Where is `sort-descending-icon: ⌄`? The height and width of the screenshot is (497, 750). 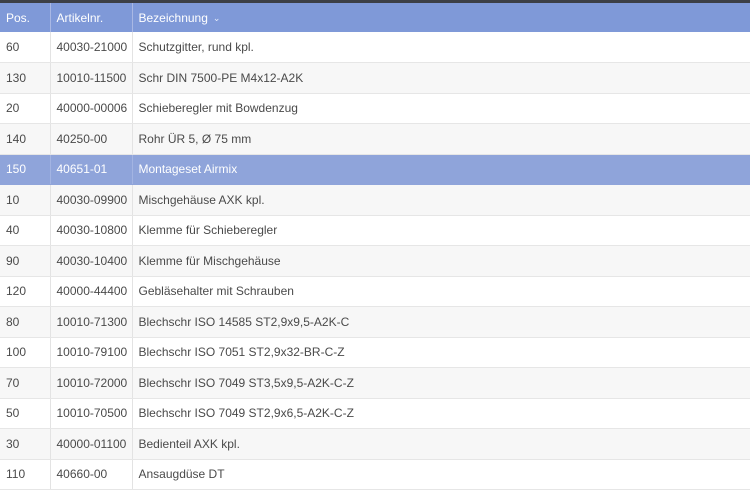
sort-descending-icon: ⌄ is located at coordinates (217, 18).